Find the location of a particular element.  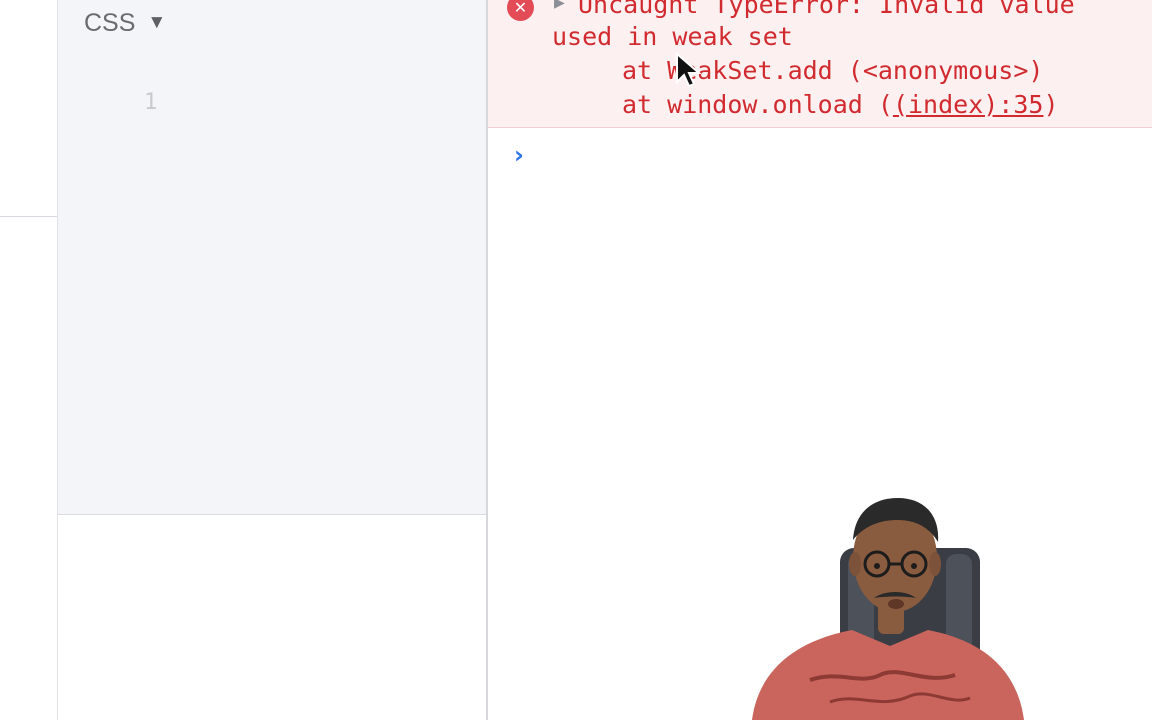

error-circle-icon: ✕ is located at coordinates (520, 10).